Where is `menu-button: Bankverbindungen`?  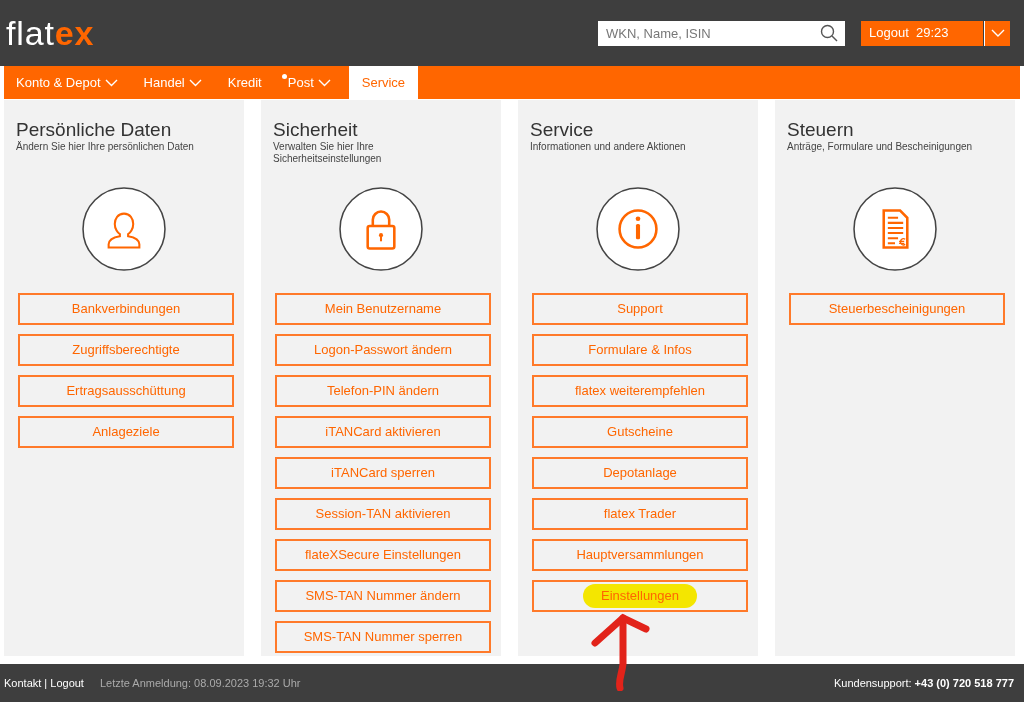 menu-button: Bankverbindungen is located at coordinates (126, 309).